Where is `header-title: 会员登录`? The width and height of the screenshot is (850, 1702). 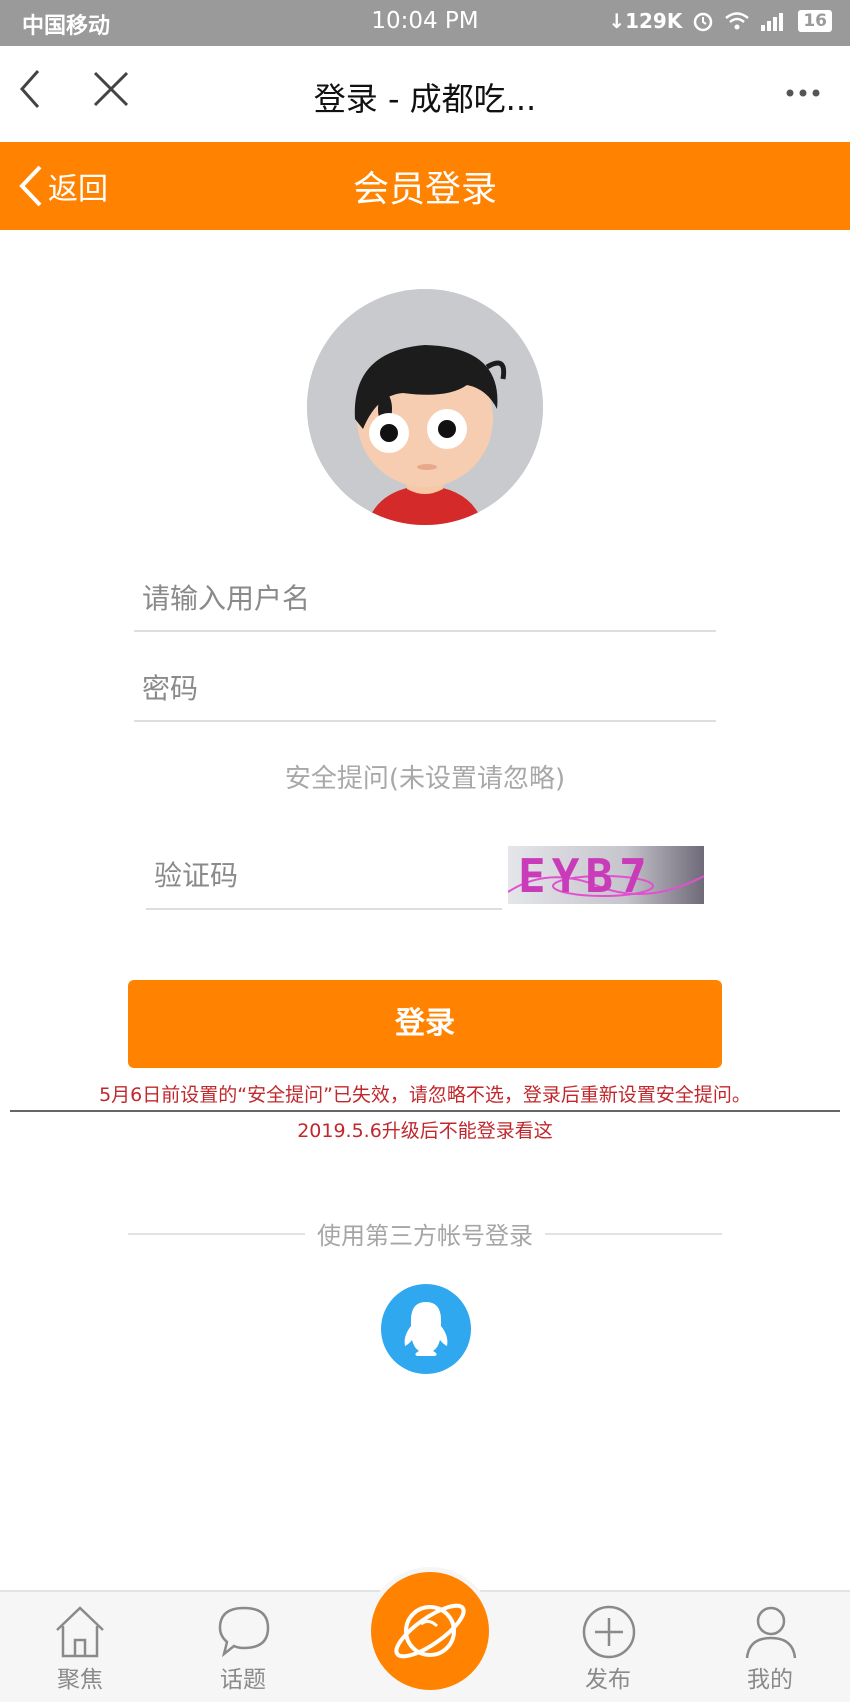
header-title: 会员登录 is located at coordinates (424, 189).